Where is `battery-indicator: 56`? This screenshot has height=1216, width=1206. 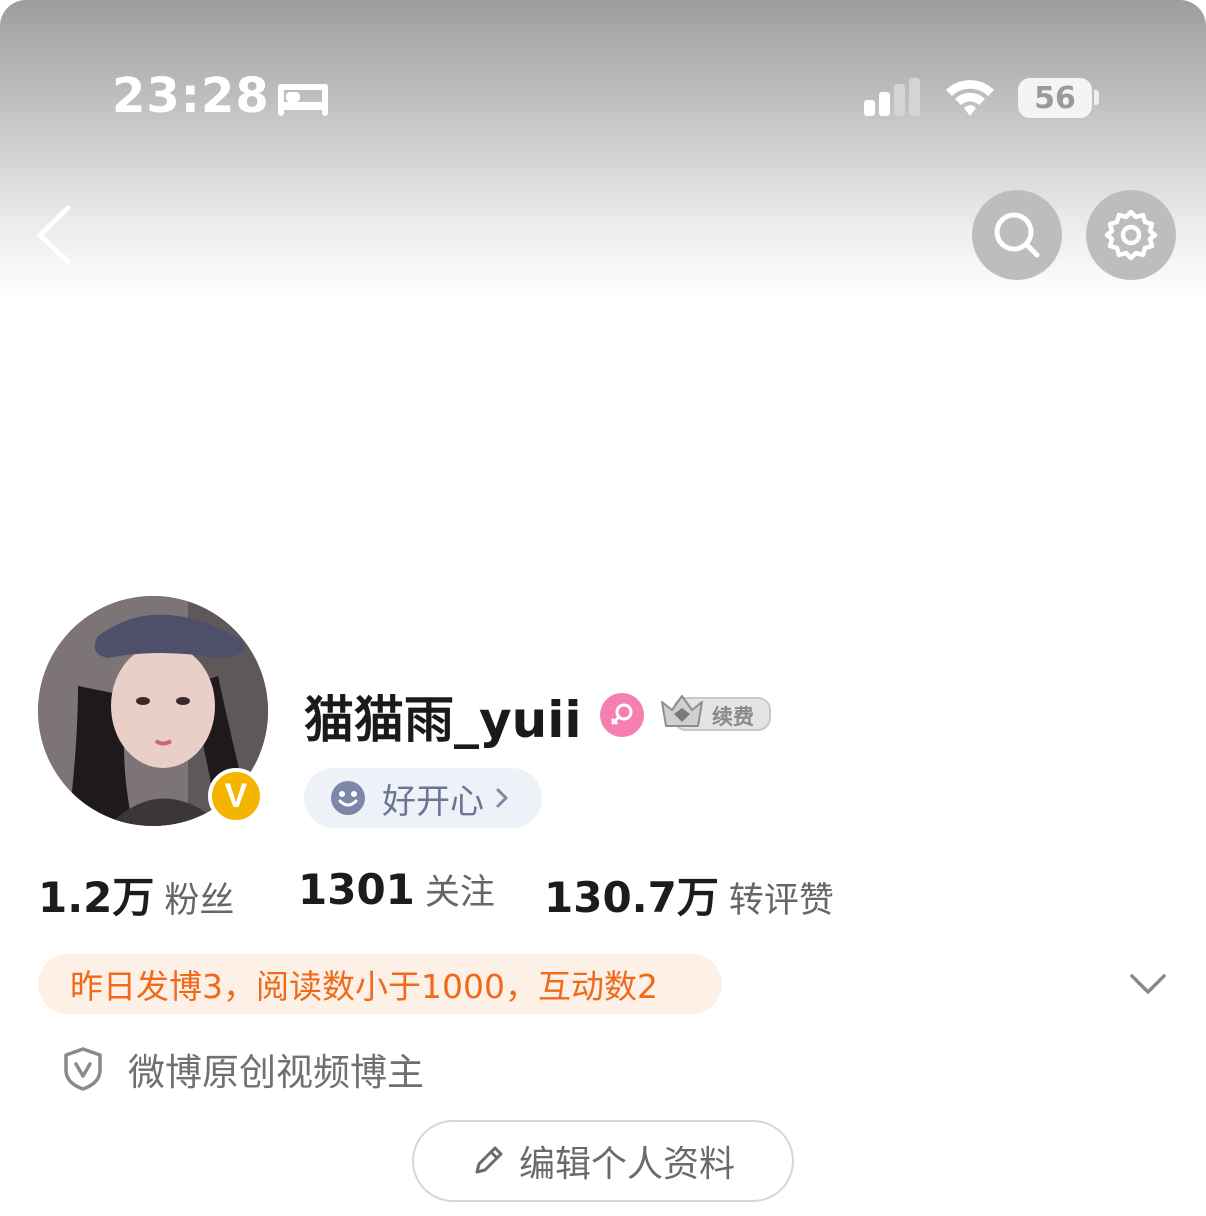
battery-indicator: 56 is located at coordinates (1055, 98).